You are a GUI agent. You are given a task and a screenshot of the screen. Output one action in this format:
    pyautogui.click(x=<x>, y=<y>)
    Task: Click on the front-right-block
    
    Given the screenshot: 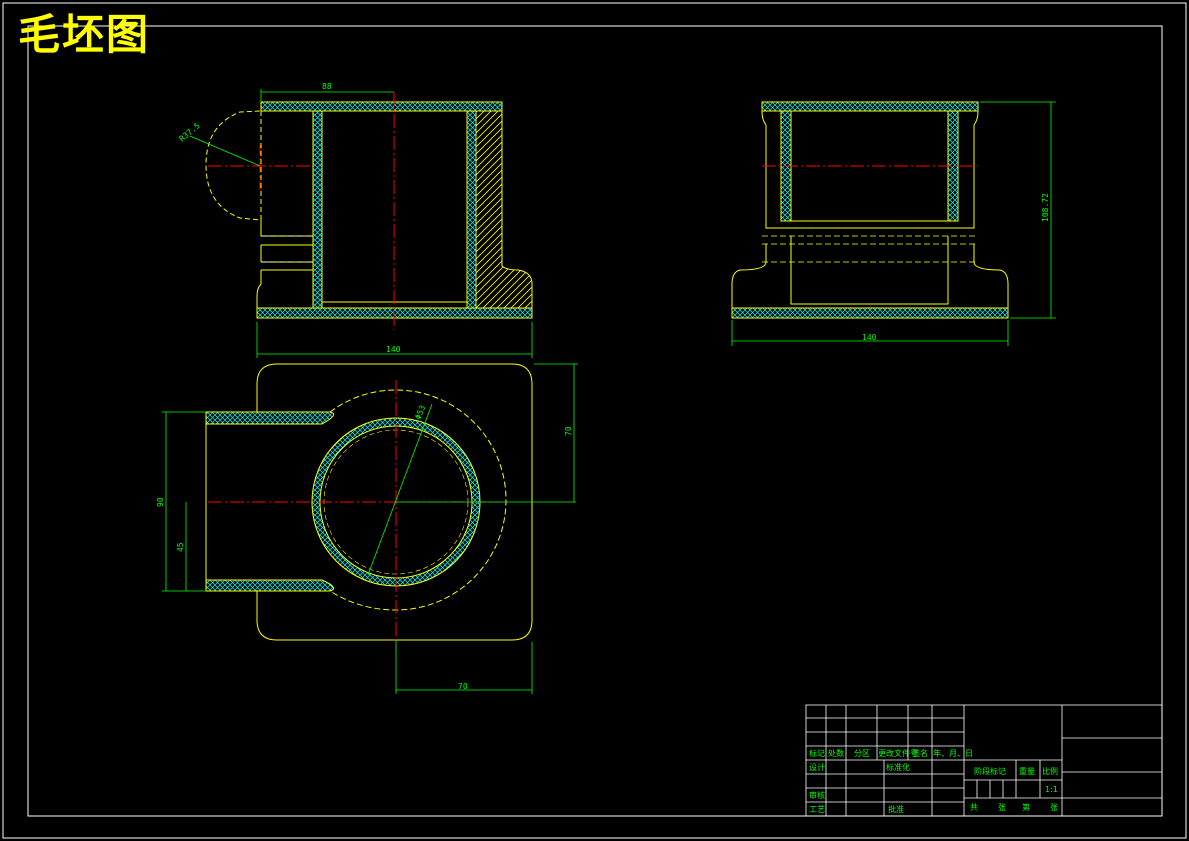 What is the action you would take?
    pyautogui.click(x=504, y=209)
    